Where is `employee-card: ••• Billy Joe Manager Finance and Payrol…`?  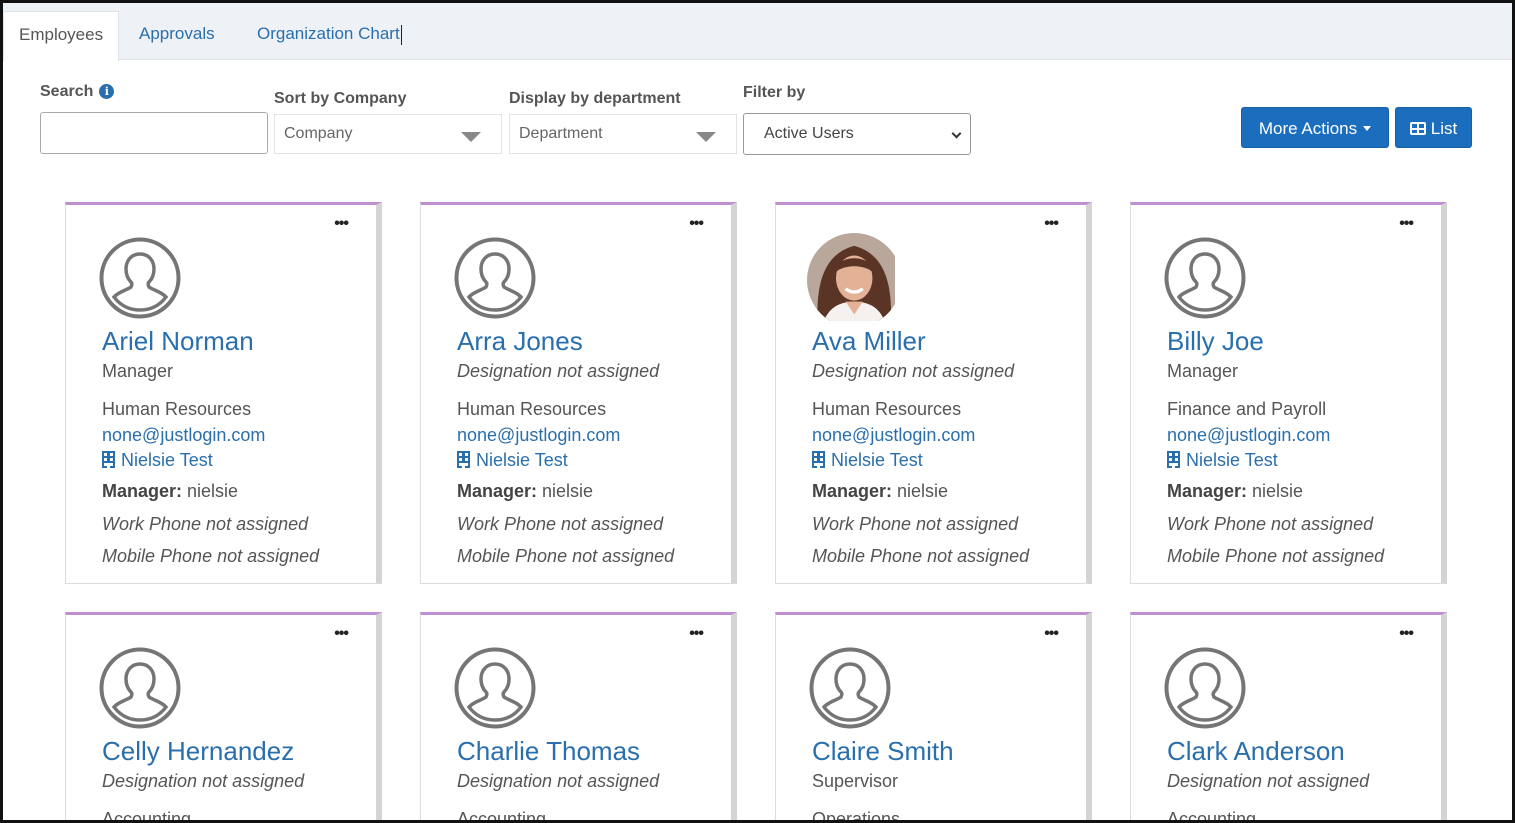 employee-card: ••• Billy Joe Manager Finance and Payrol… is located at coordinates (1288, 393).